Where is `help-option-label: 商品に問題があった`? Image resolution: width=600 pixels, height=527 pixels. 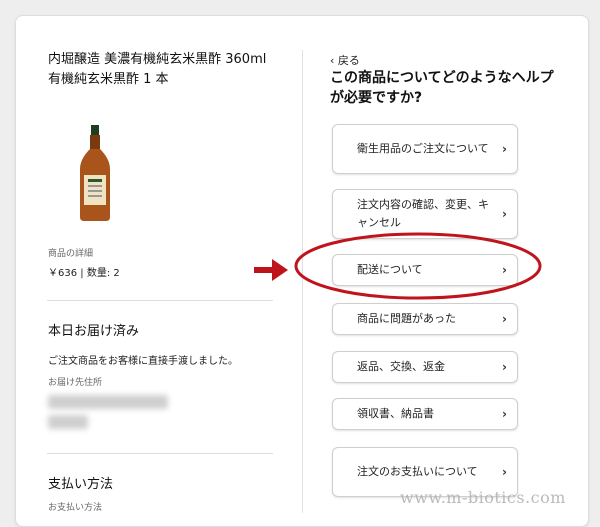
help-option-label: 商品に問題があった is located at coordinates (406, 318).